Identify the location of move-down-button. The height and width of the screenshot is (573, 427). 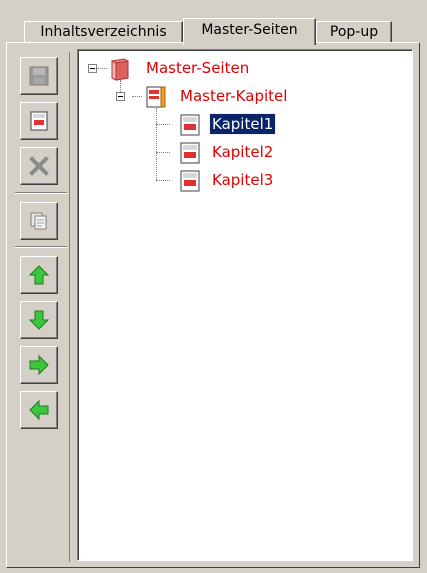
(39, 320).